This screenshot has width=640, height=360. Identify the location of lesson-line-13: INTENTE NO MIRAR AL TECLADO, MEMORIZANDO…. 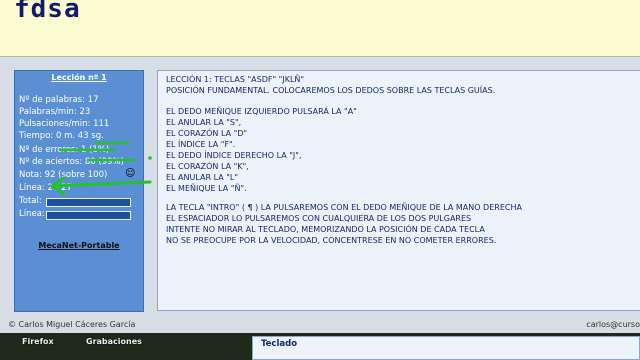
(325, 229).